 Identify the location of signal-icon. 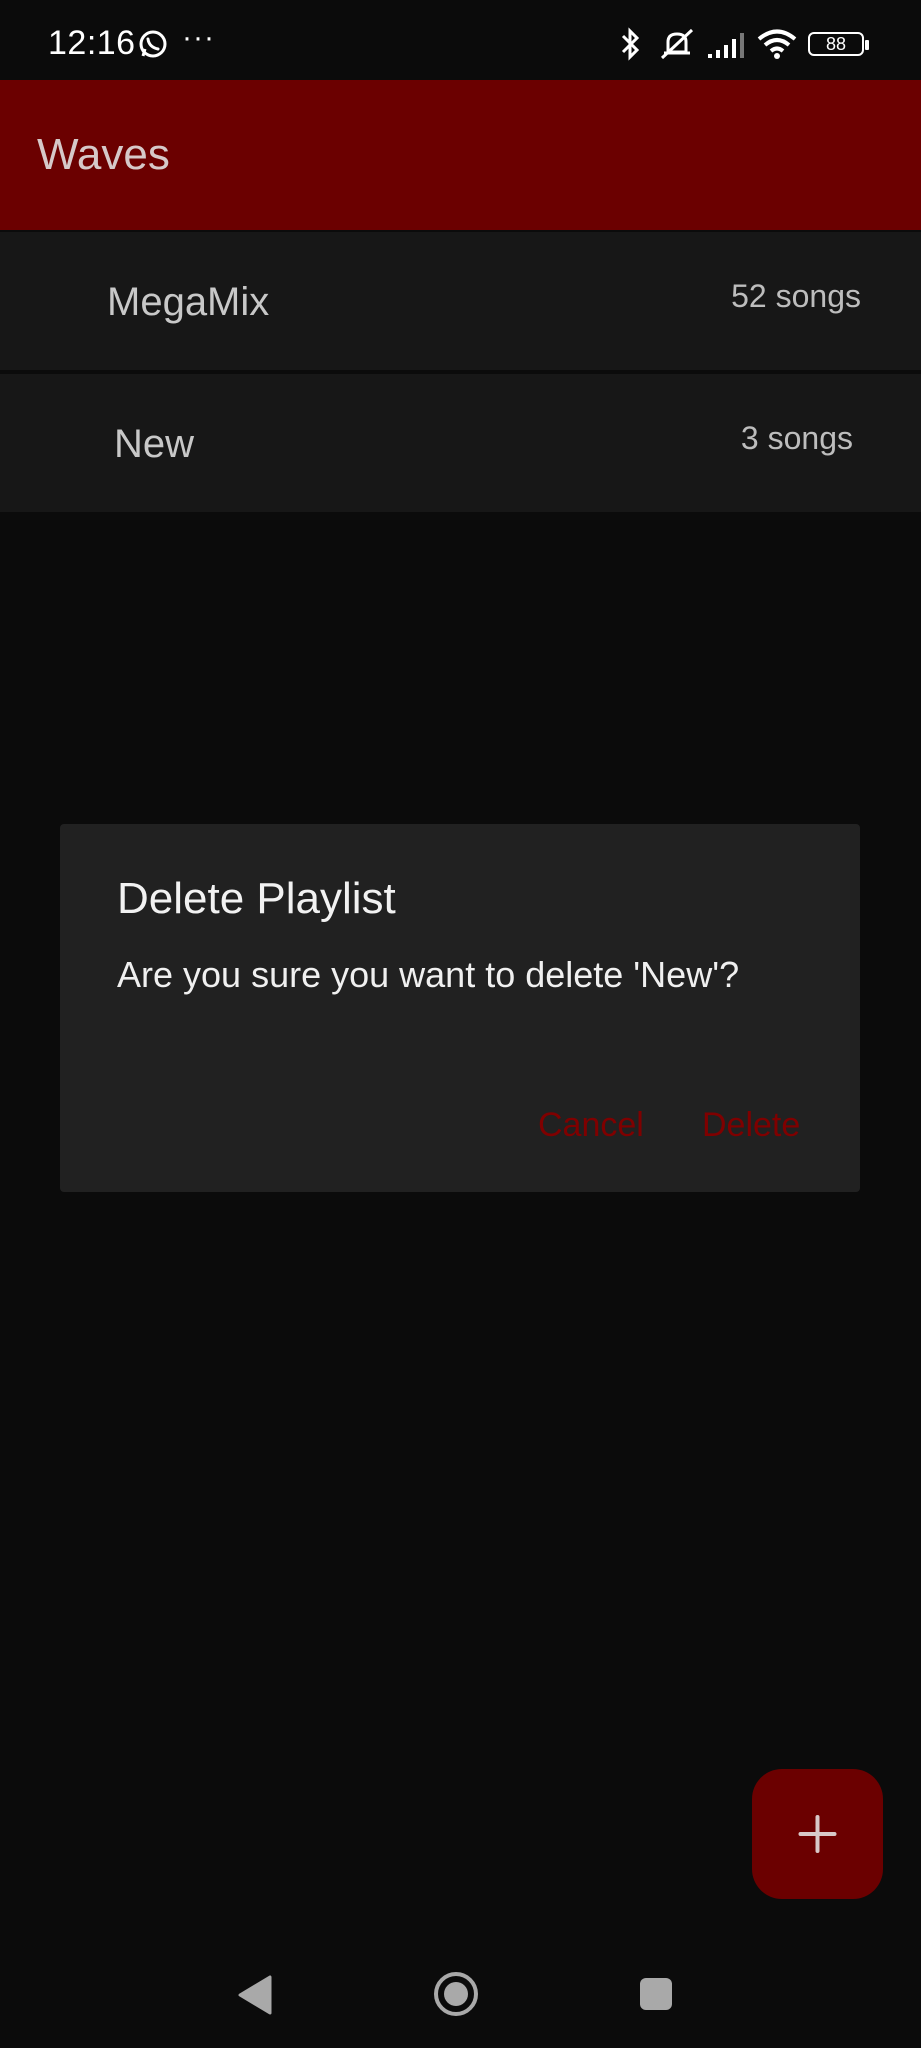
(726, 45).